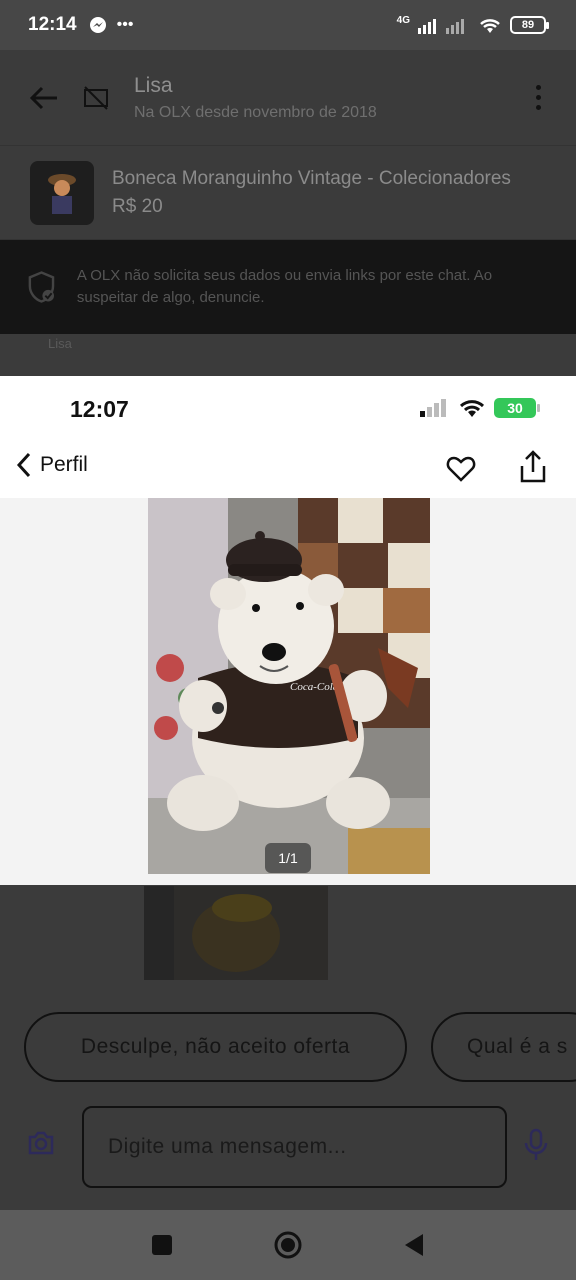 The image size is (576, 1280). What do you see at coordinates (60, 343) in the screenshot?
I see `message-author: Lisa` at bounding box center [60, 343].